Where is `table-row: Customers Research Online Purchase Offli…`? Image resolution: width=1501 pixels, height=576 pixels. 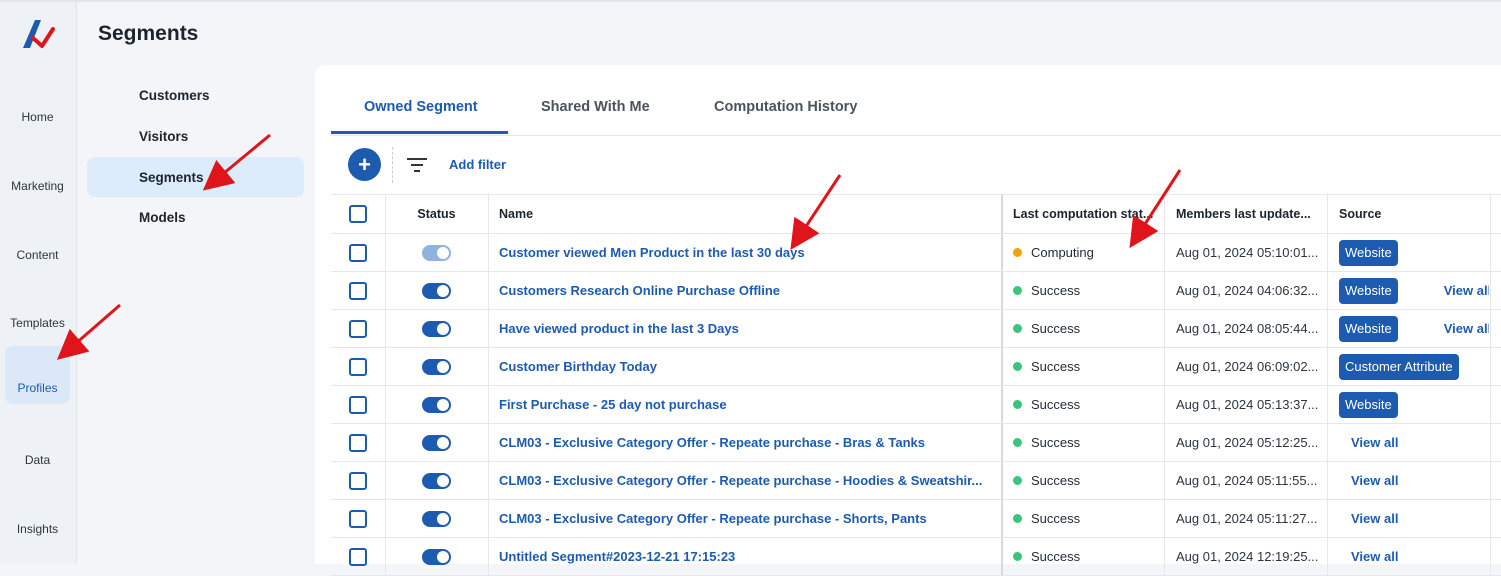
table-row: Customers Research Online Purchase Offli… is located at coordinates (916, 291).